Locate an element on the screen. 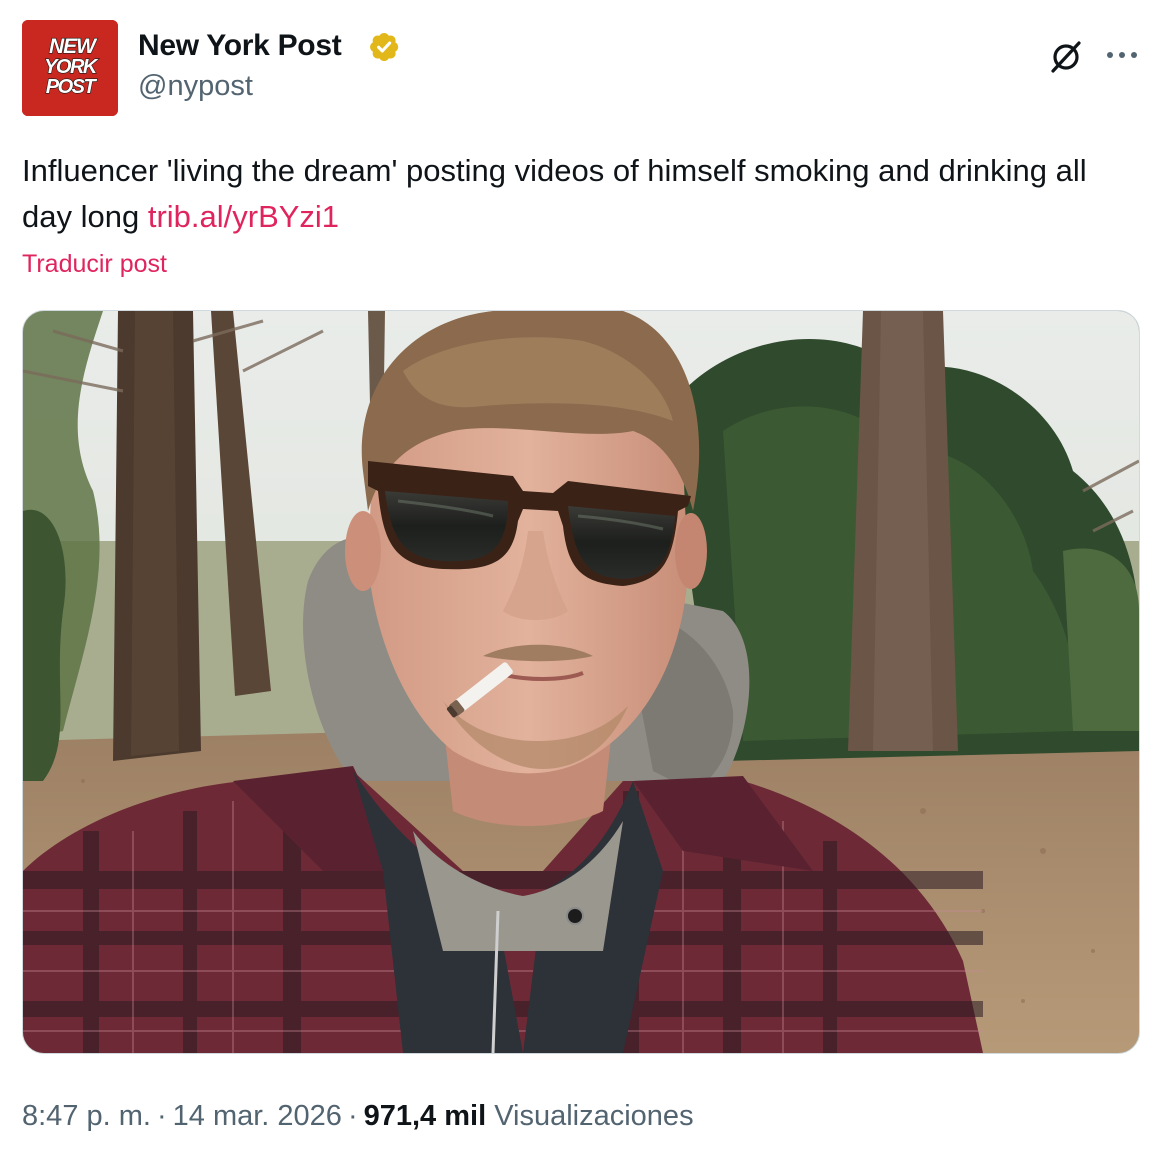 Image resolution: width=1162 pixels, height=1150 pixels. views-count: 971,4 mil is located at coordinates (425, 1116).